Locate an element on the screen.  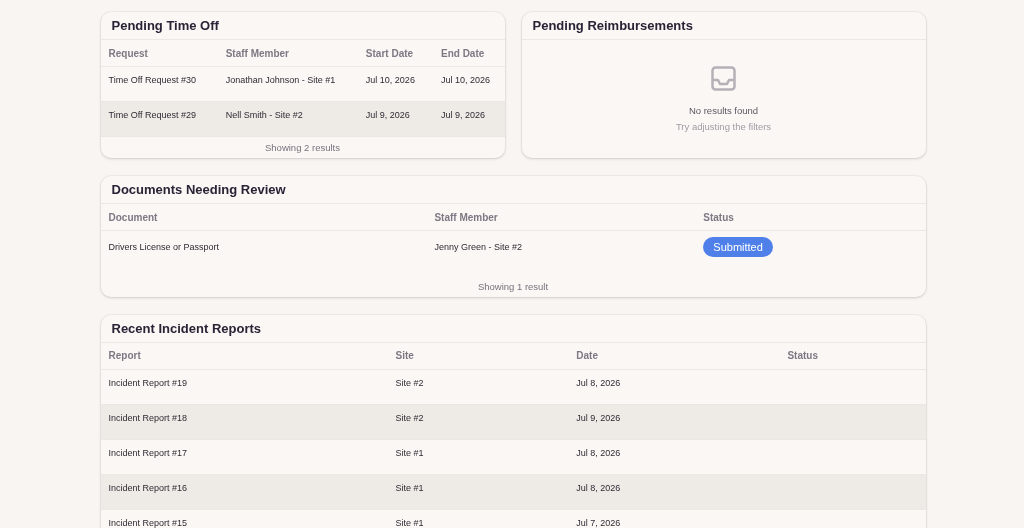
column-header: Document is located at coordinates (133, 217).